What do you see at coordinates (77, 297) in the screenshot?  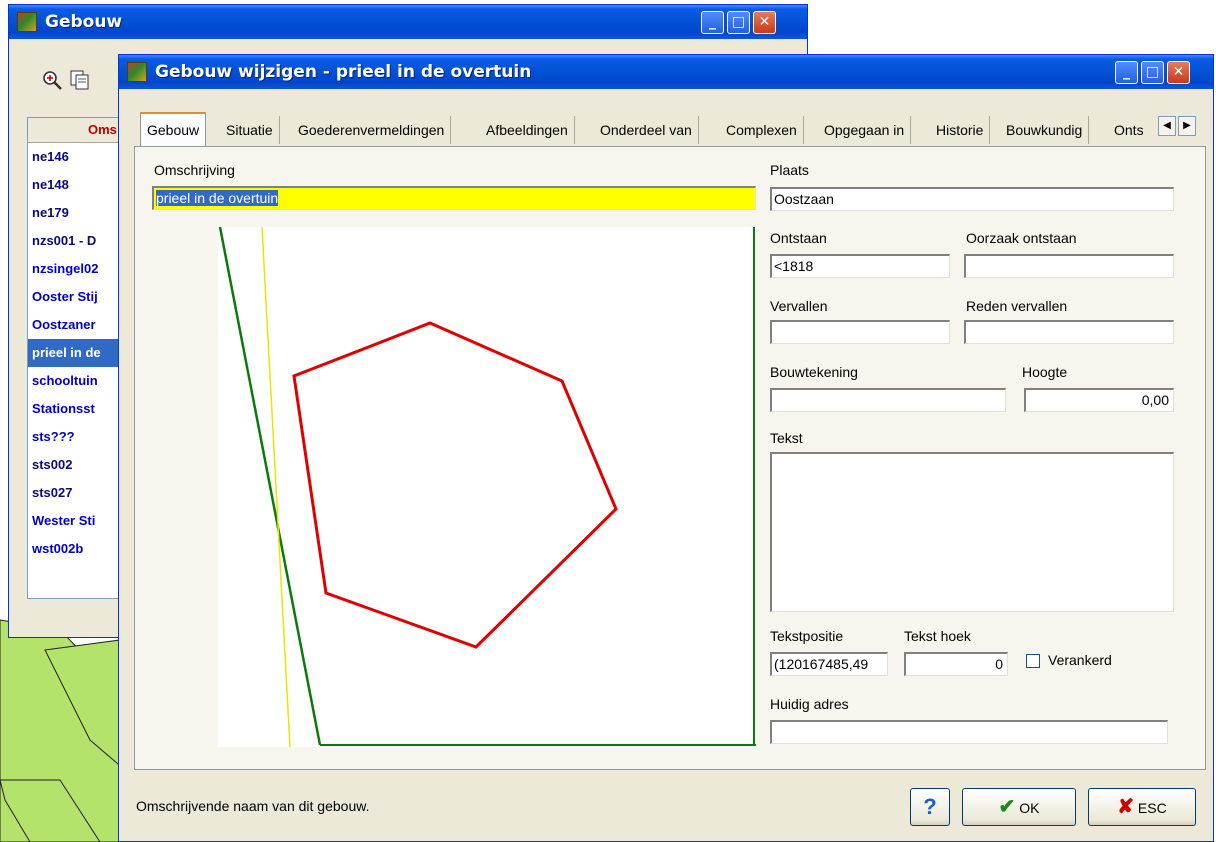 I see `list-item: Ooster Stij` at bounding box center [77, 297].